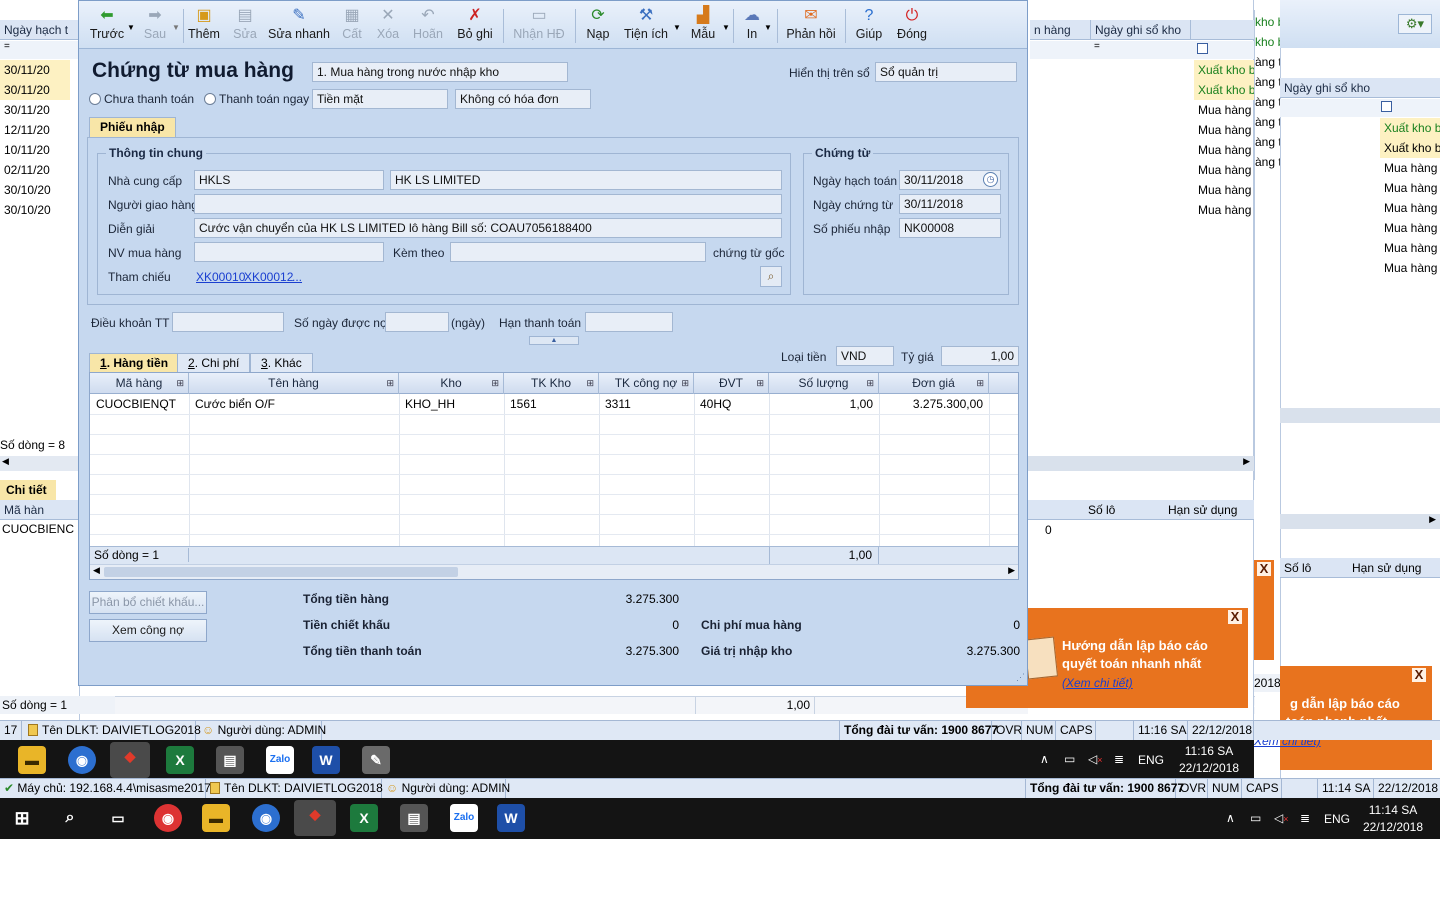 The image size is (1440, 900). Describe the element at coordinates (980, 356) in the screenshot. I see `rate-input: 1,00` at that location.